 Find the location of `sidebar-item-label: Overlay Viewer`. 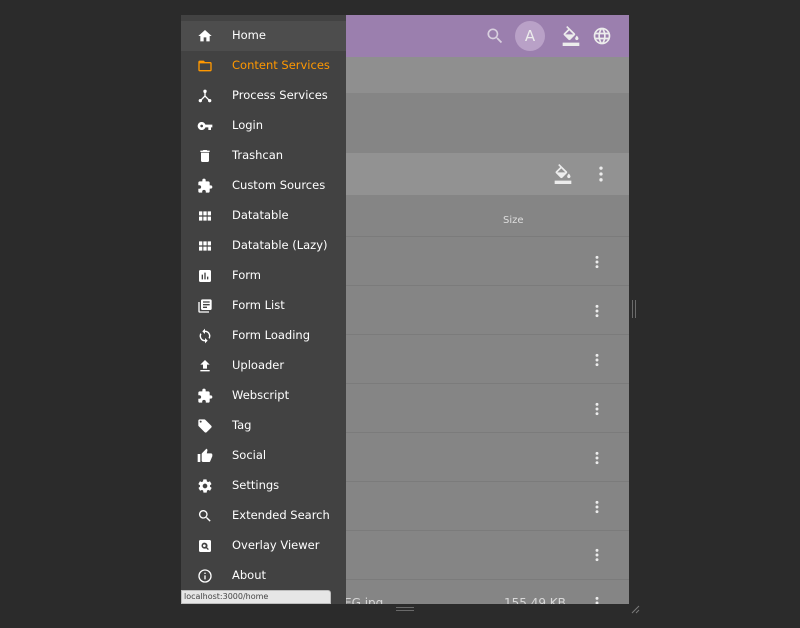

sidebar-item-label: Overlay Viewer is located at coordinates (276, 545).